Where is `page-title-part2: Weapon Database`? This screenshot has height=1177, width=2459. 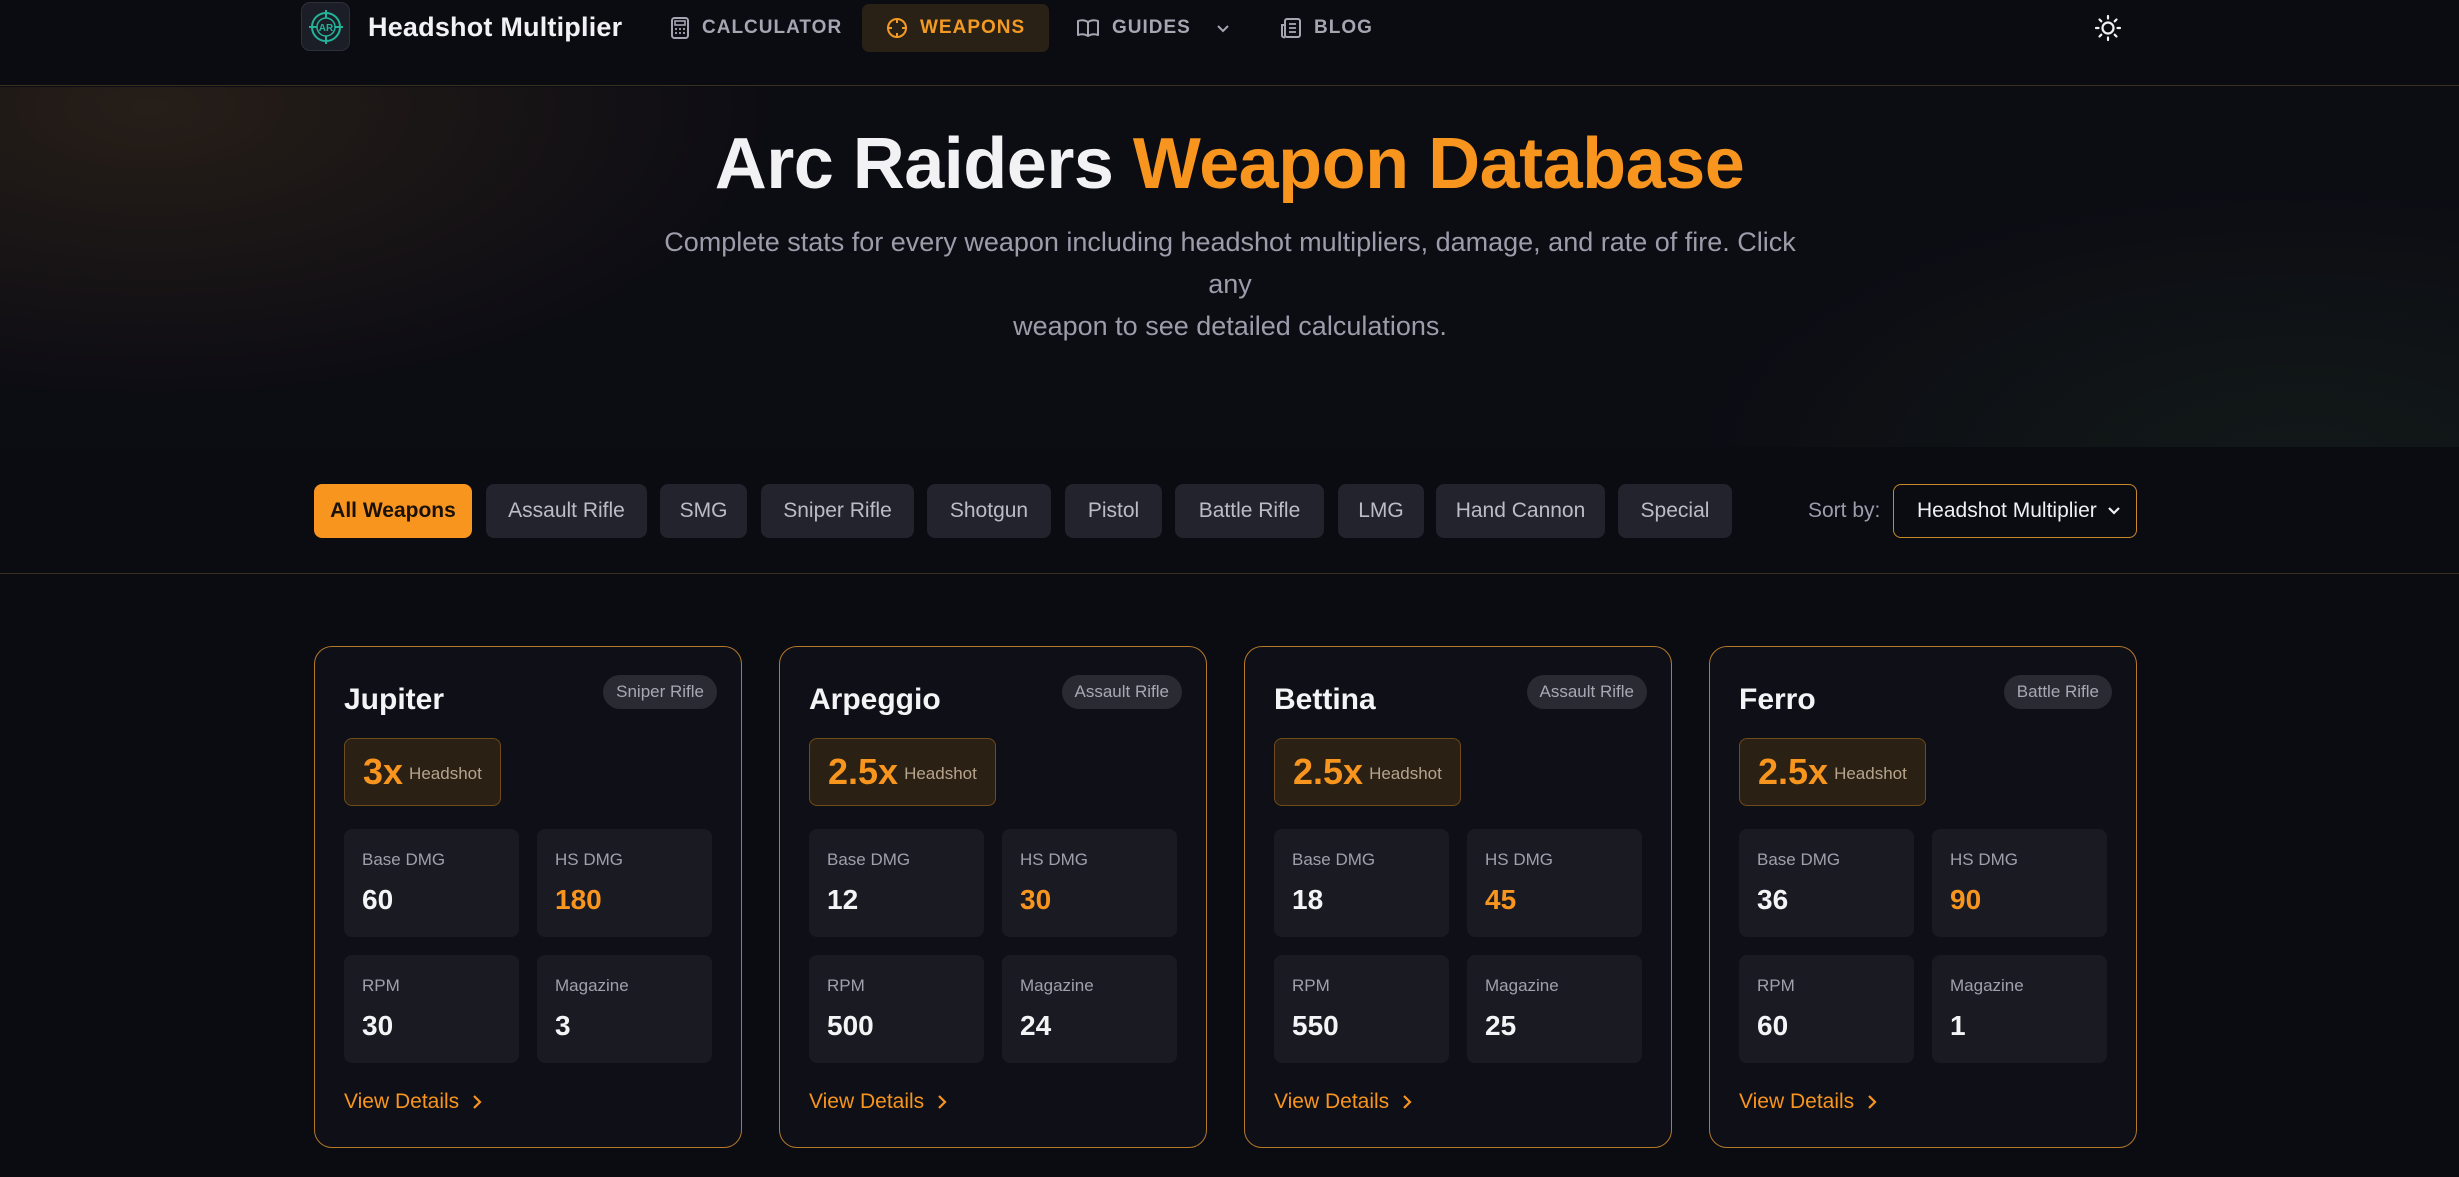 page-title-part2: Weapon Database is located at coordinates (1438, 164).